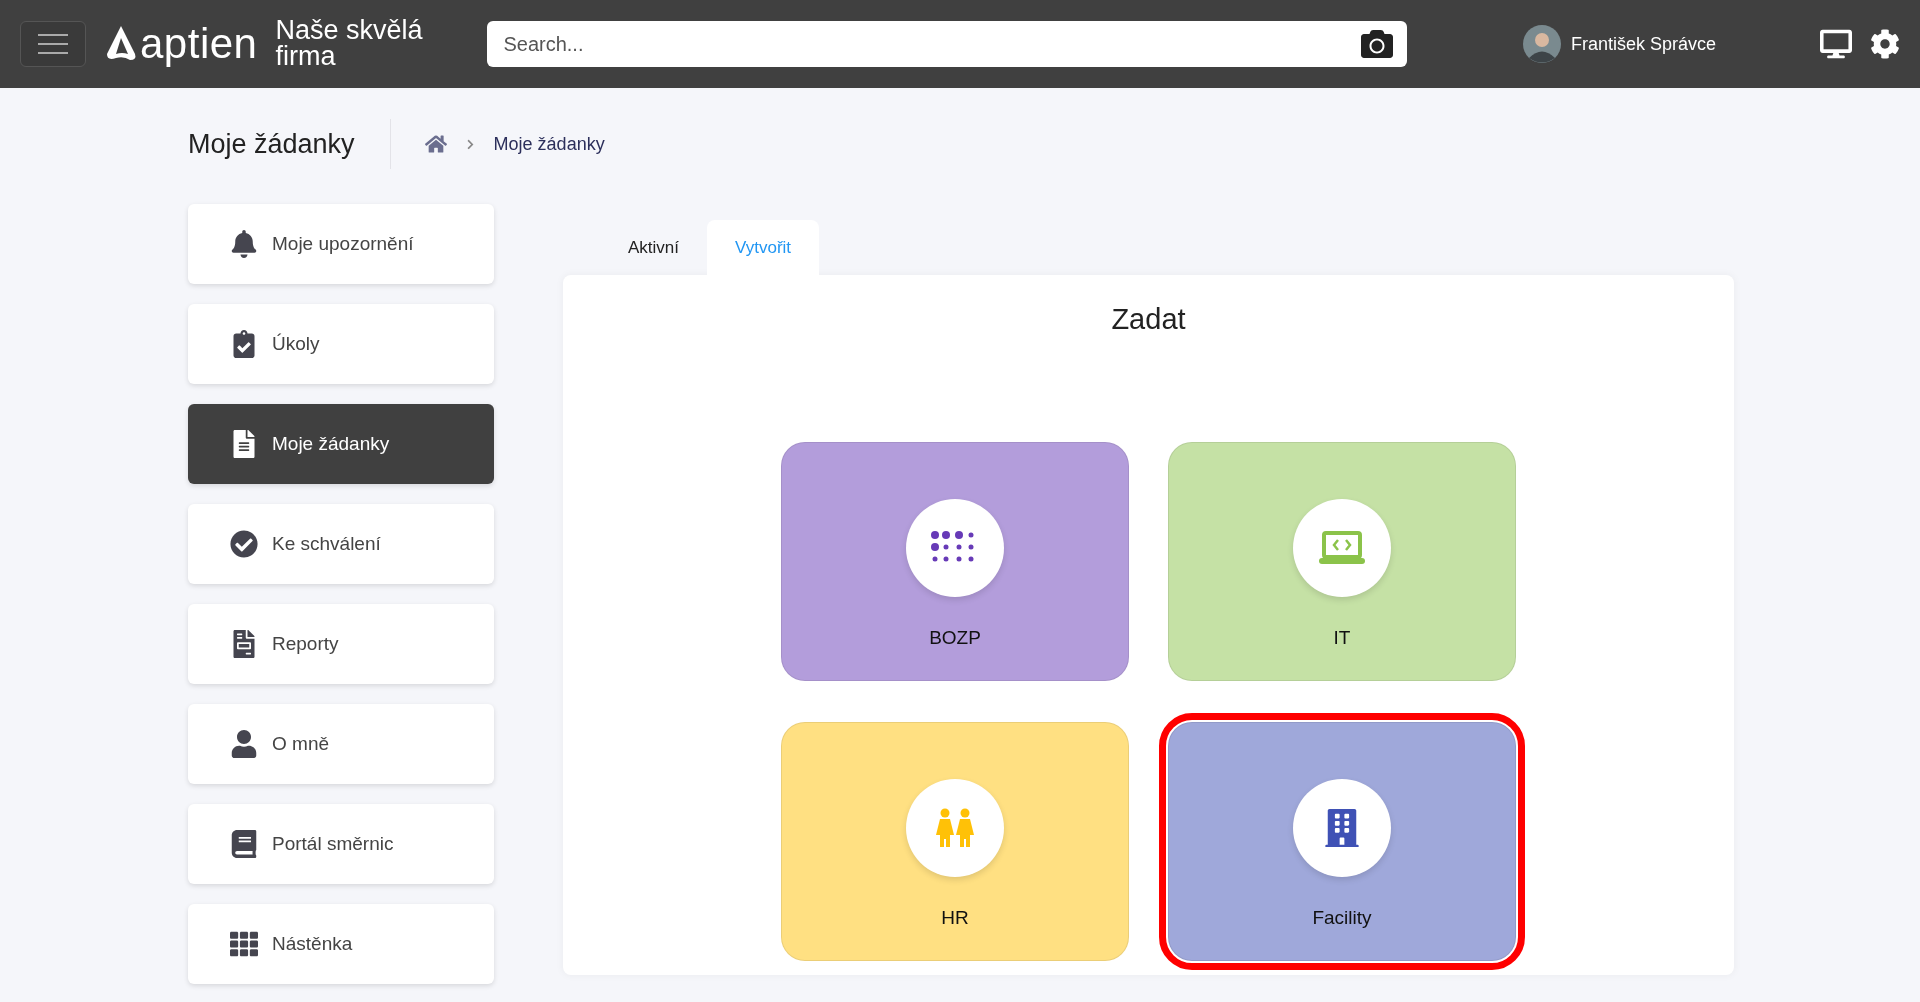  I want to click on sidebar-item: Portál směrnic, so click(341, 844).